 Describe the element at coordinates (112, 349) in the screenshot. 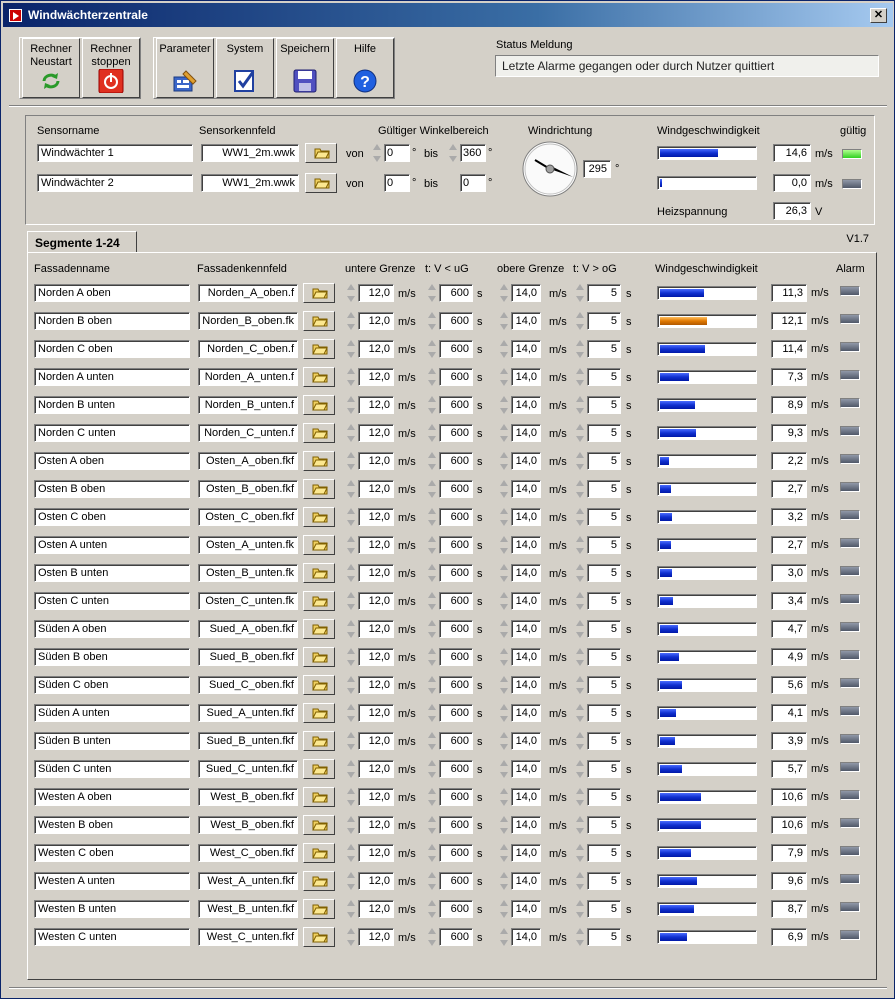

I see `facade-name-field: Norden C oben` at that location.